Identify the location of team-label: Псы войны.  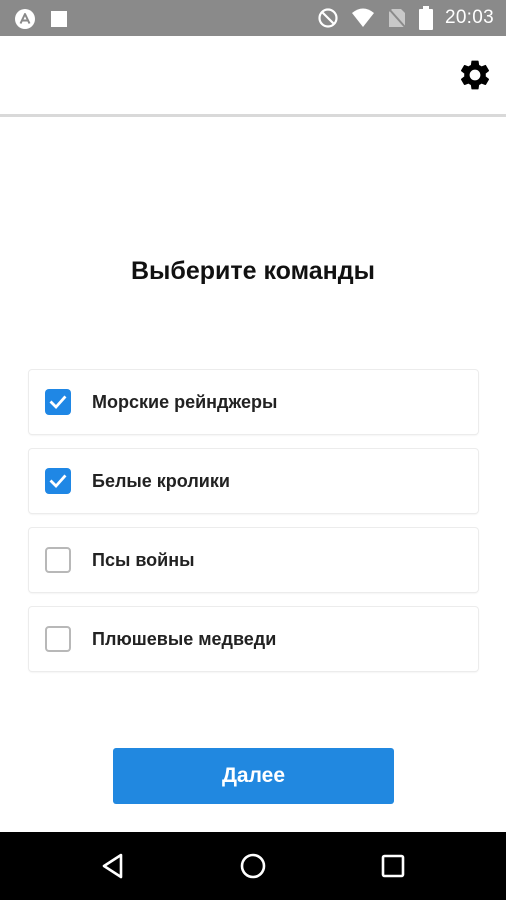
(143, 560).